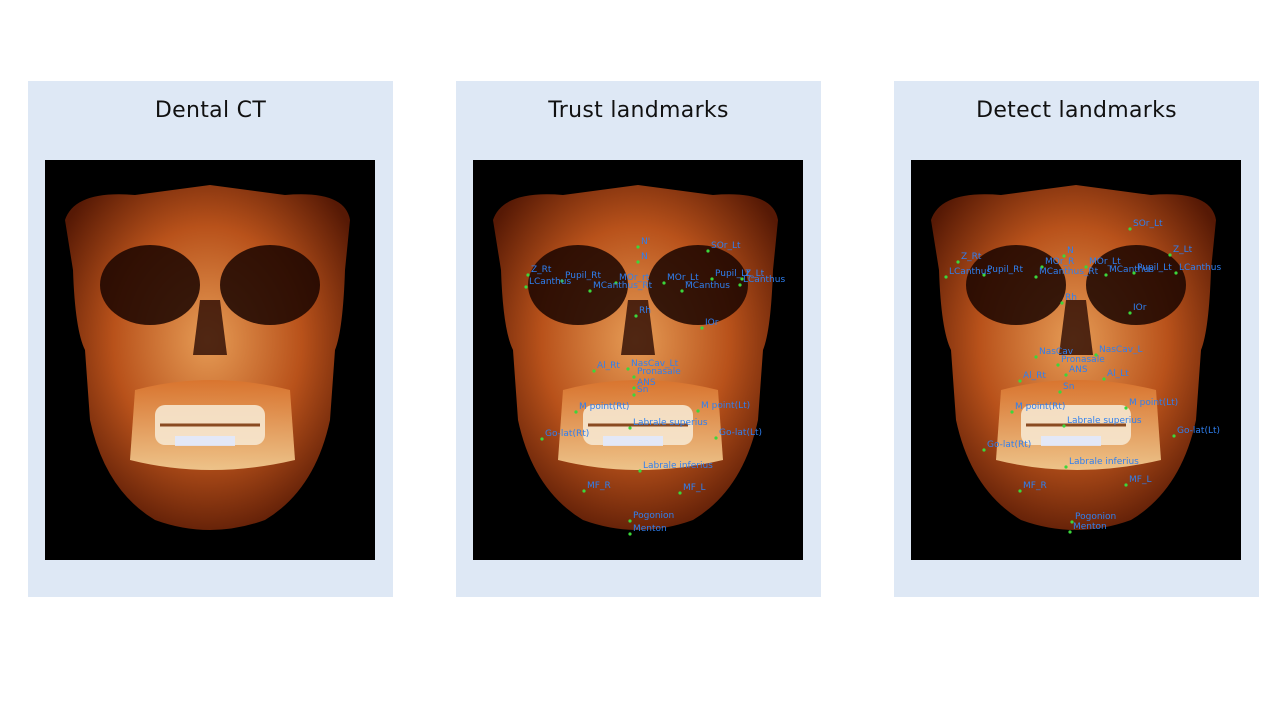 Image resolution: width=1280 pixels, height=720 pixels. What do you see at coordinates (1104, 421) in the screenshot?
I see `landmark-label: Labrale superius` at bounding box center [1104, 421].